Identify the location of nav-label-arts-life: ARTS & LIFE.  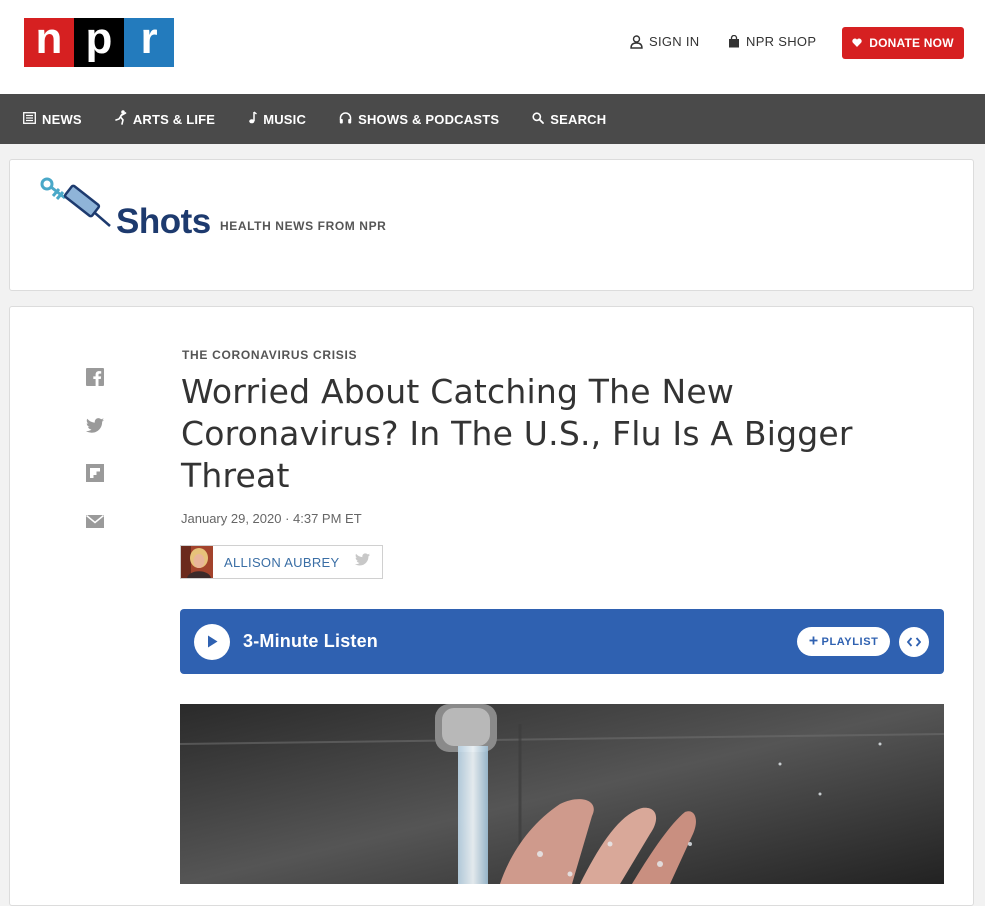
(174, 119).